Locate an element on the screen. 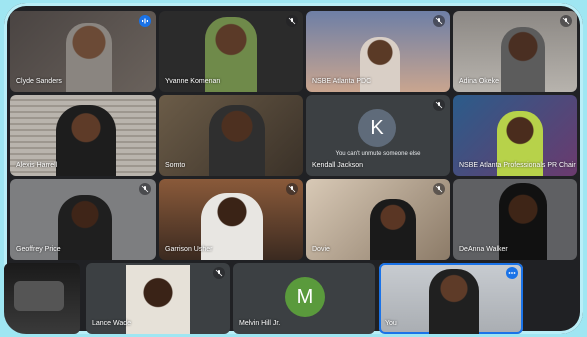 This screenshot has height=337, width=587. participant-name: Kendall Jackson is located at coordinates (337, 165).